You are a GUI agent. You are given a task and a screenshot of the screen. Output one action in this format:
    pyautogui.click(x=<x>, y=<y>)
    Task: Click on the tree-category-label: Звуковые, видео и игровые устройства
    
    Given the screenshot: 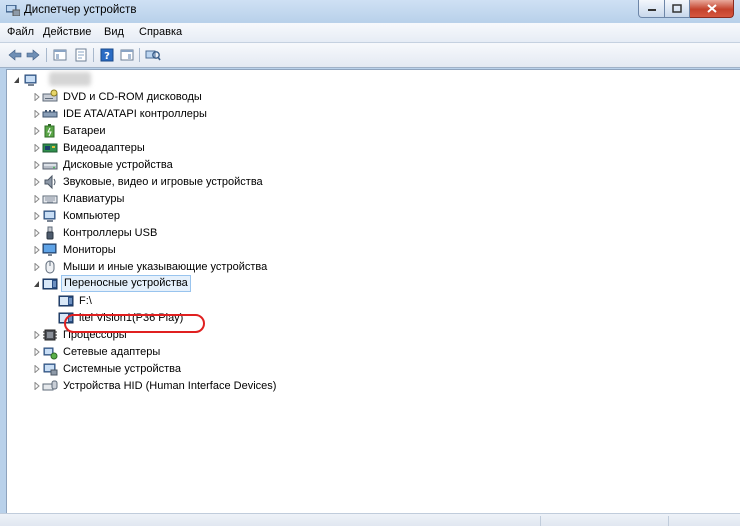 What is the action you would take?
    pyautogui.click(x=163, y=182)
    